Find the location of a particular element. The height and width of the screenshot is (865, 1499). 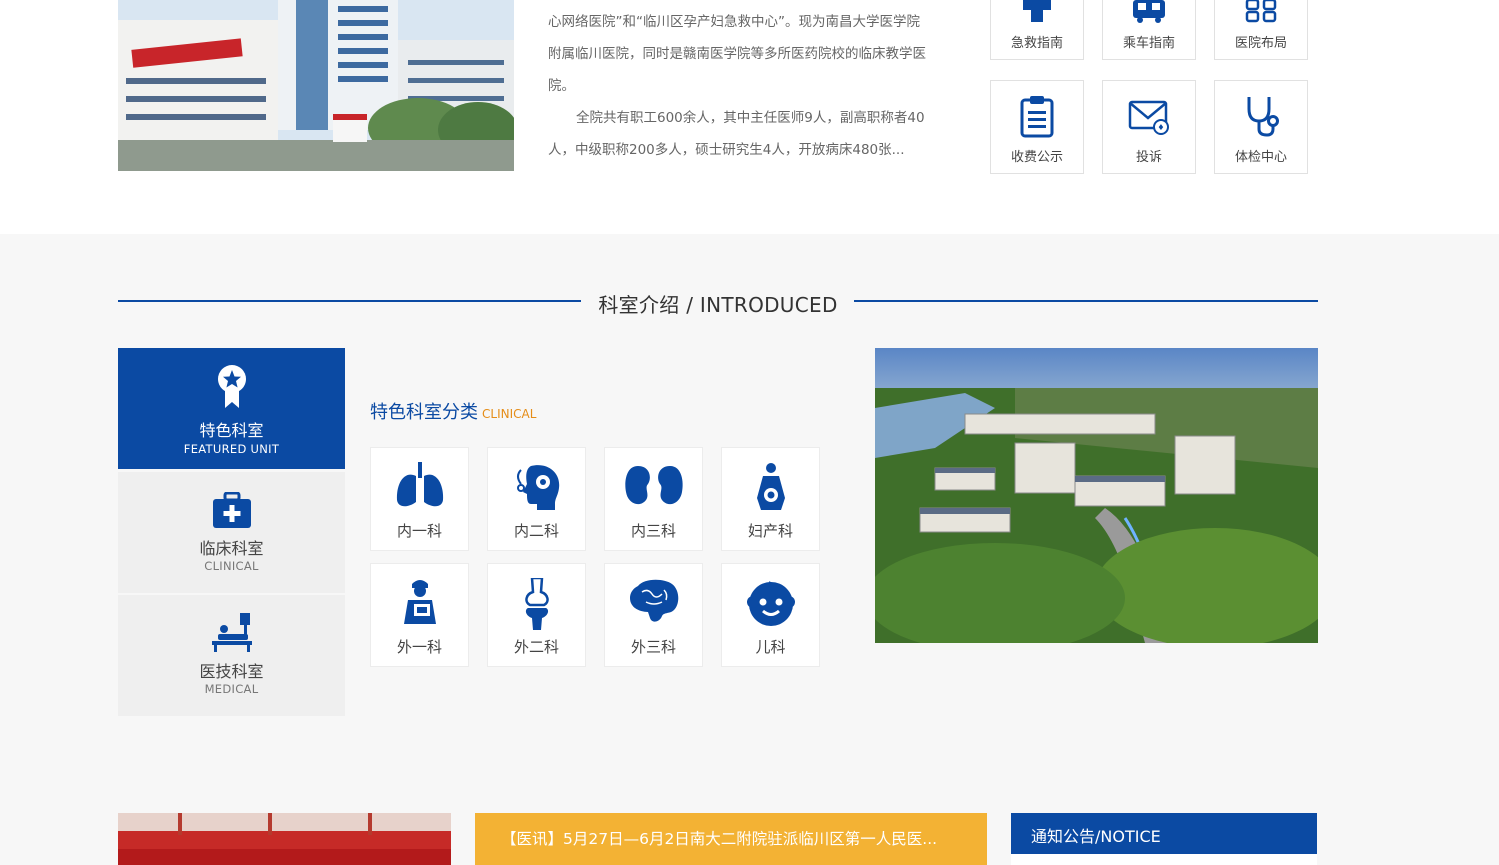

department-label: 内三科 is located at coordinates (653, 531).